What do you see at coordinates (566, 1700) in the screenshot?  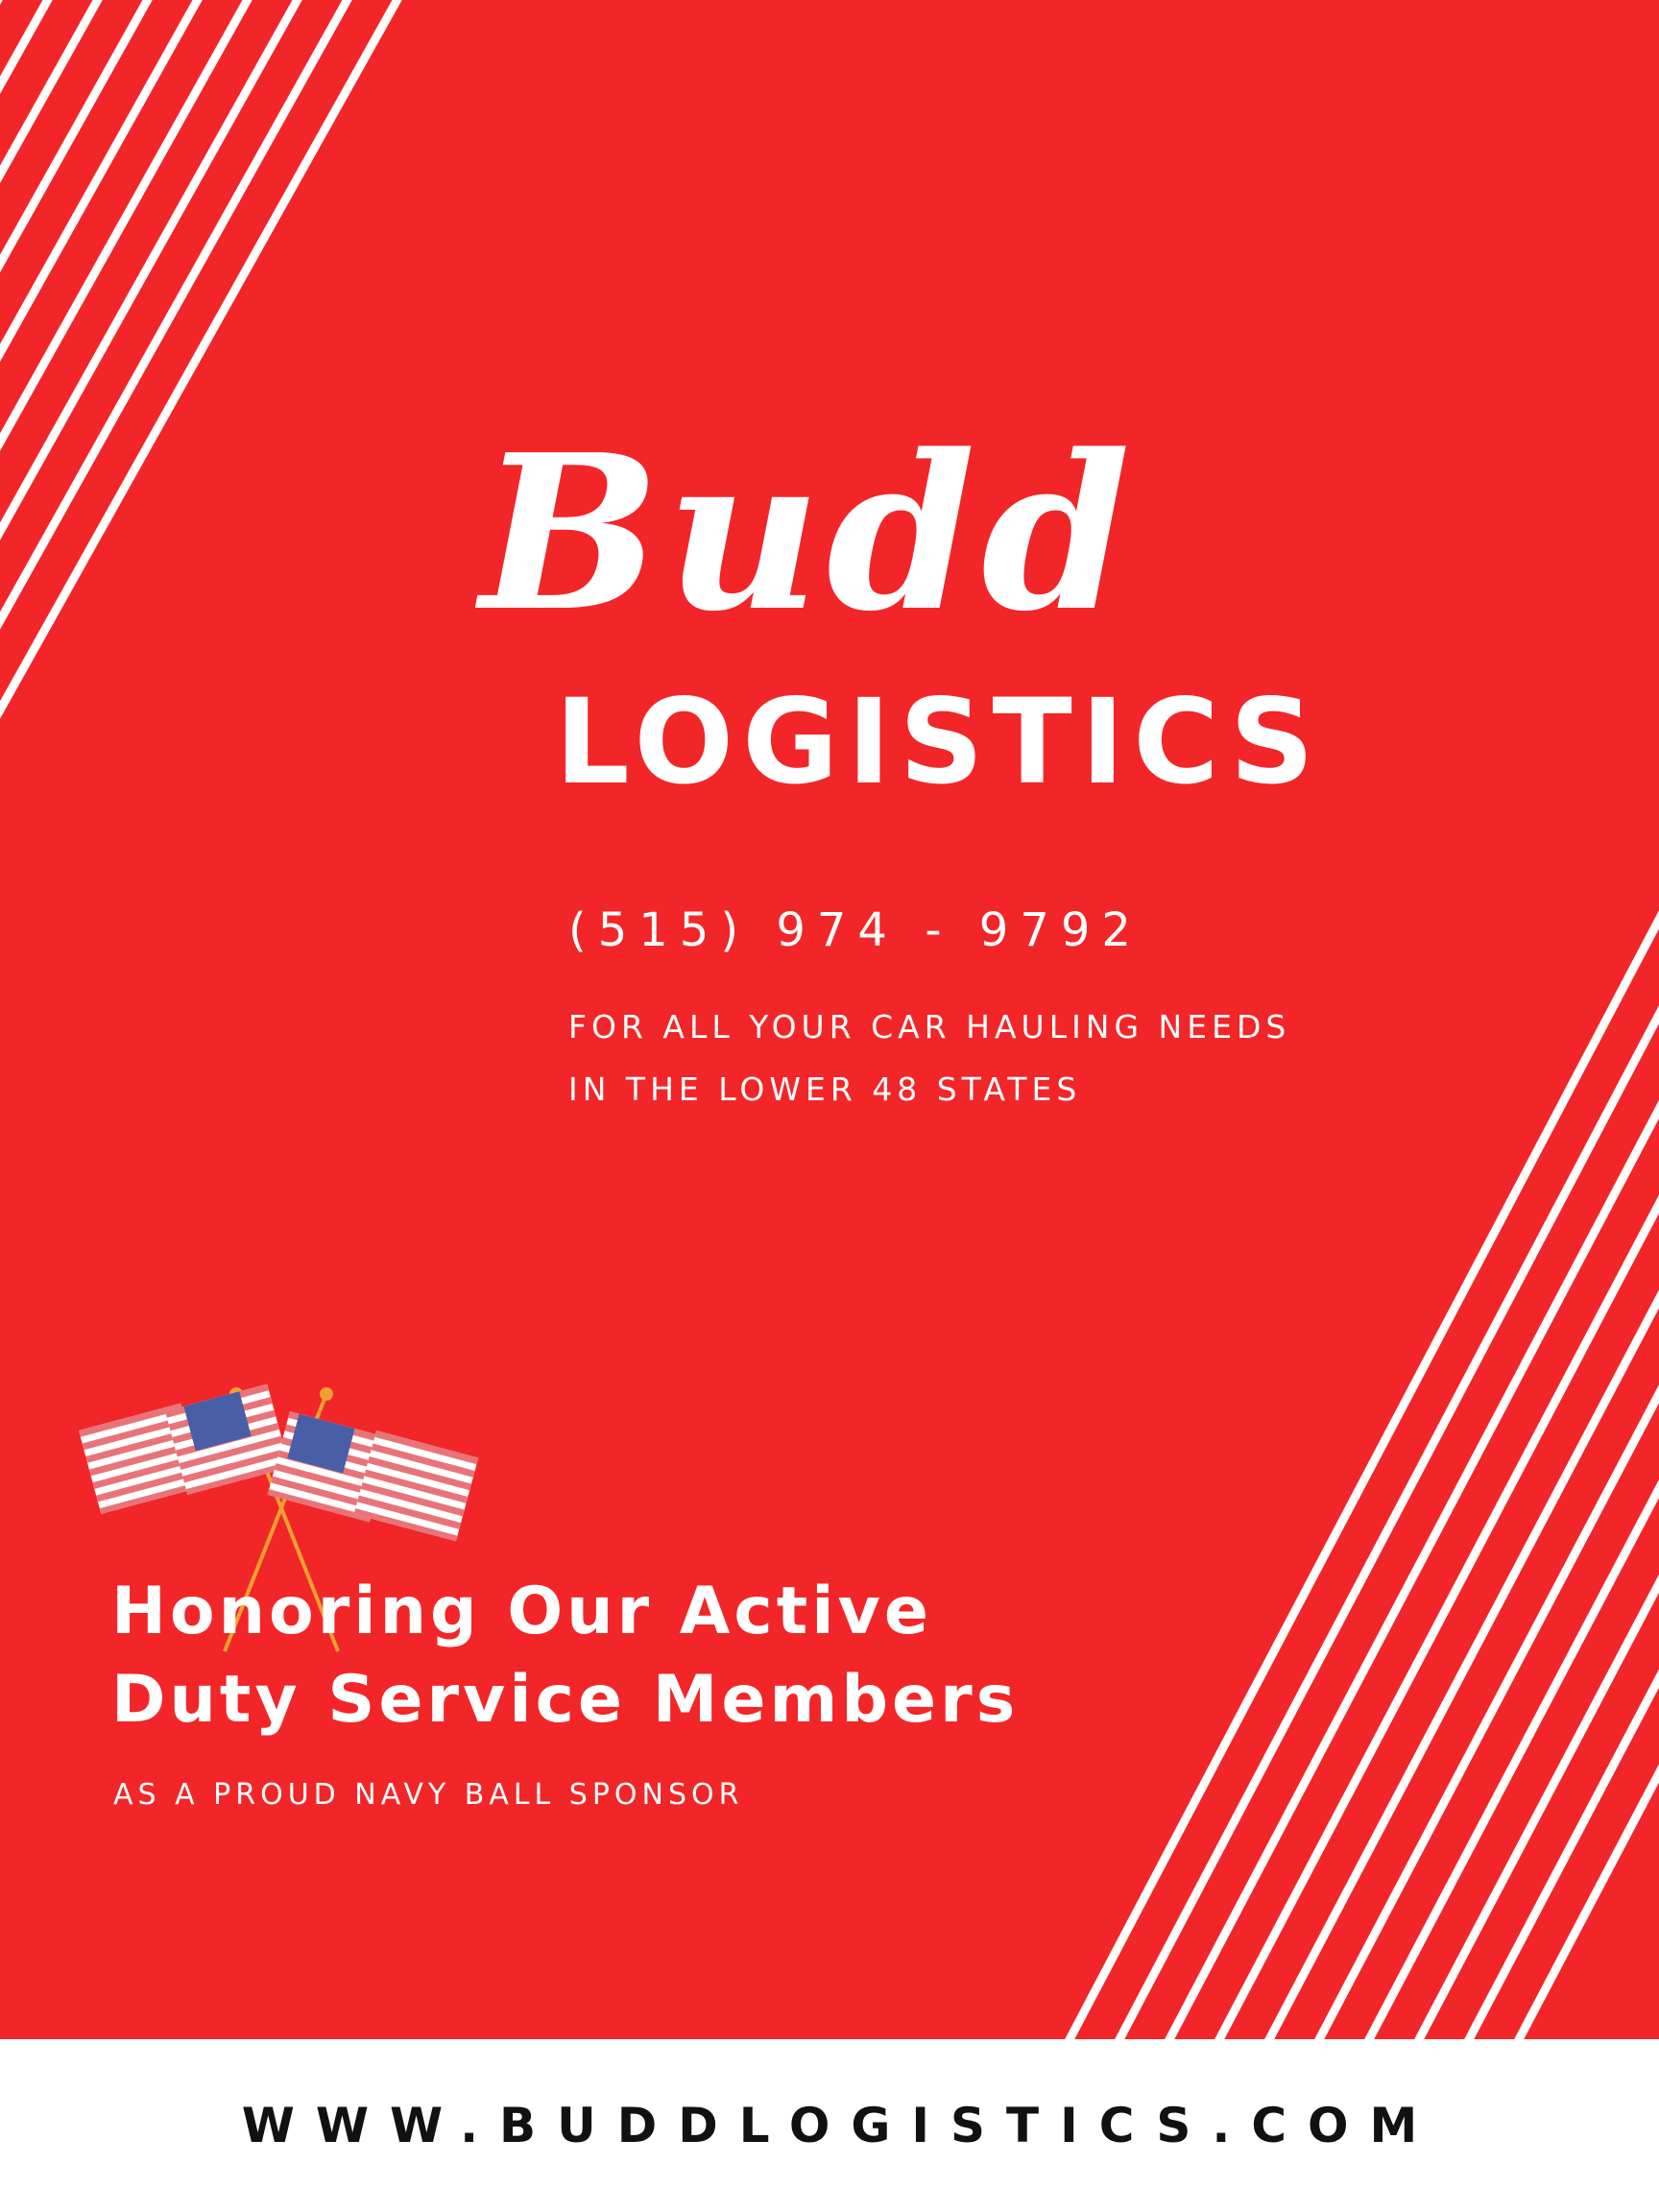 I see `honor-heading-line-2: Duty Service Members` at bounding box center [566, 1700].